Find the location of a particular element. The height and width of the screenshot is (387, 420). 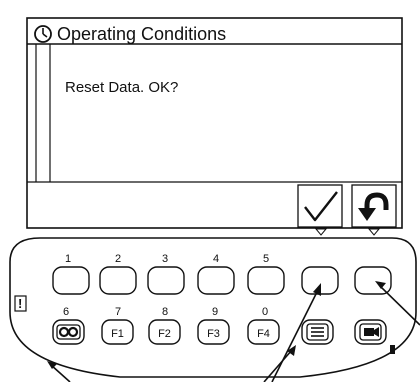

key-f4: F4 is located at coordinates (263, 332).